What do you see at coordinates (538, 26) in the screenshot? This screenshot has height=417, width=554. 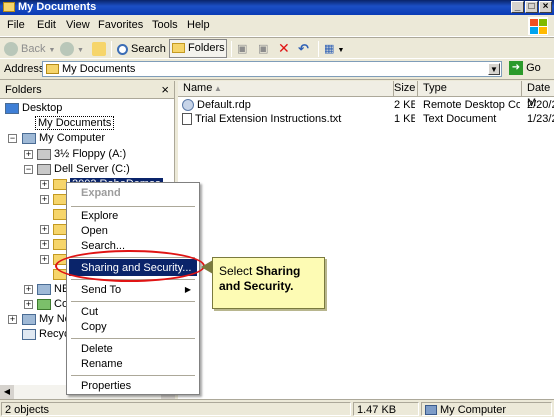 I see `windows-logo-icon` at bounding box center [538, 26].